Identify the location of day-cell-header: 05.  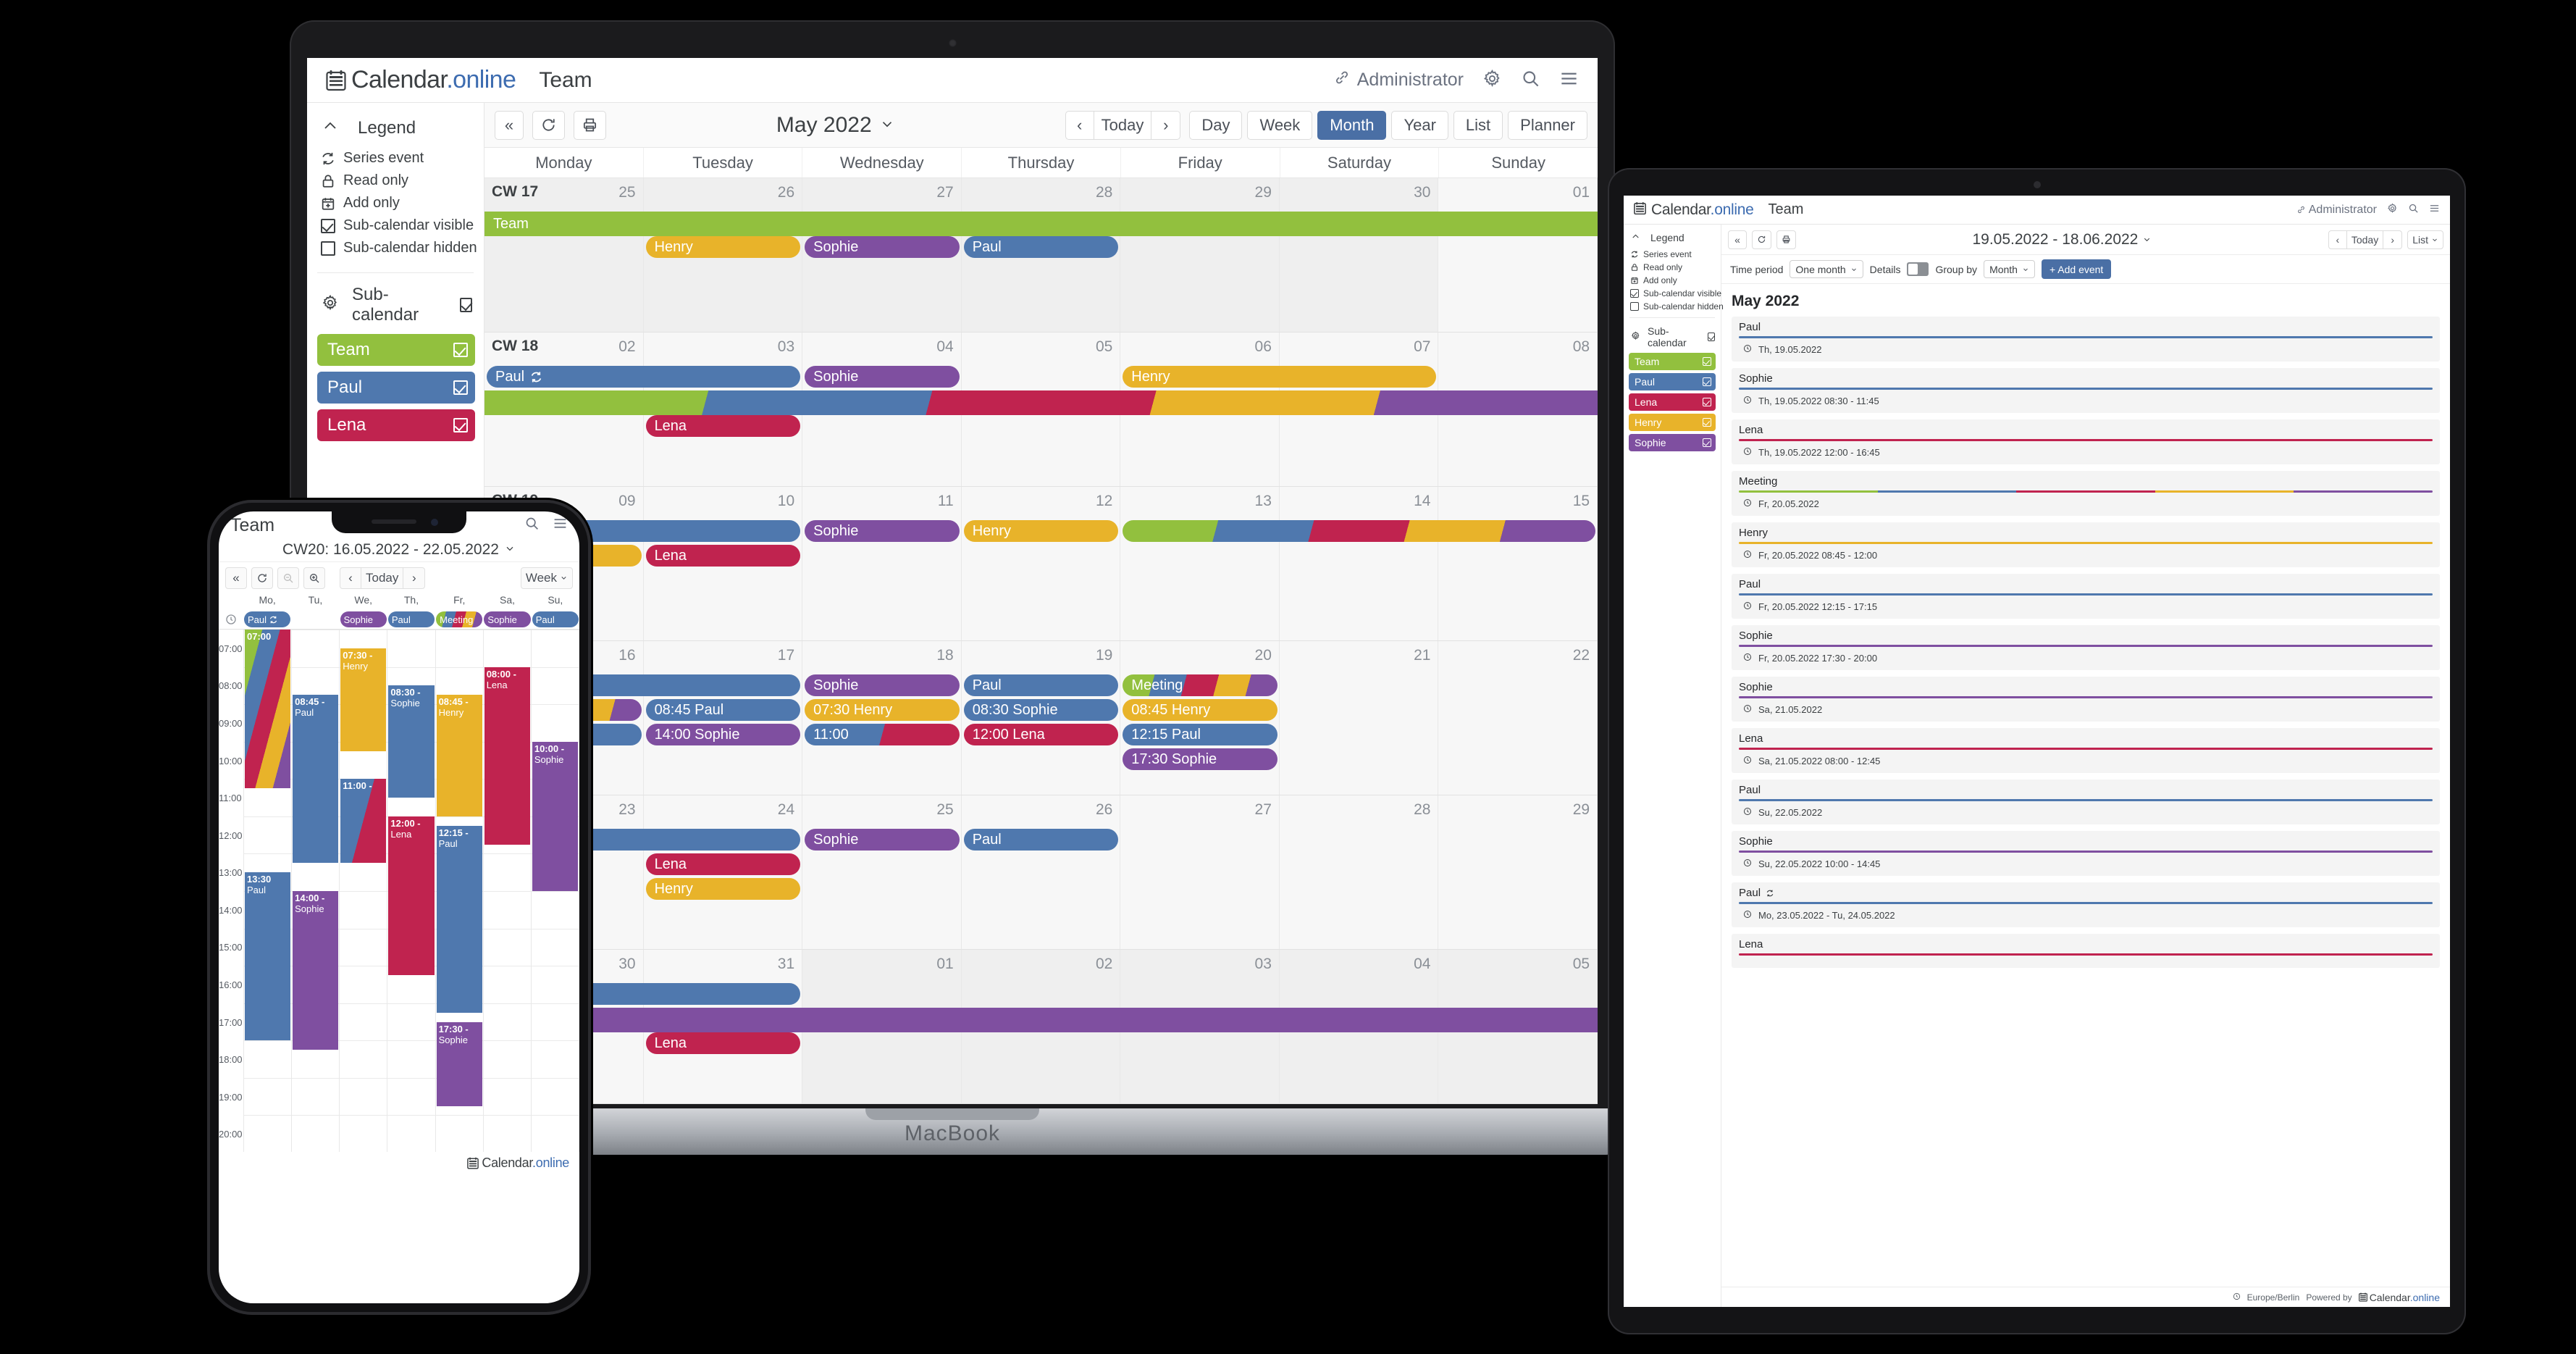
(1041, 347).